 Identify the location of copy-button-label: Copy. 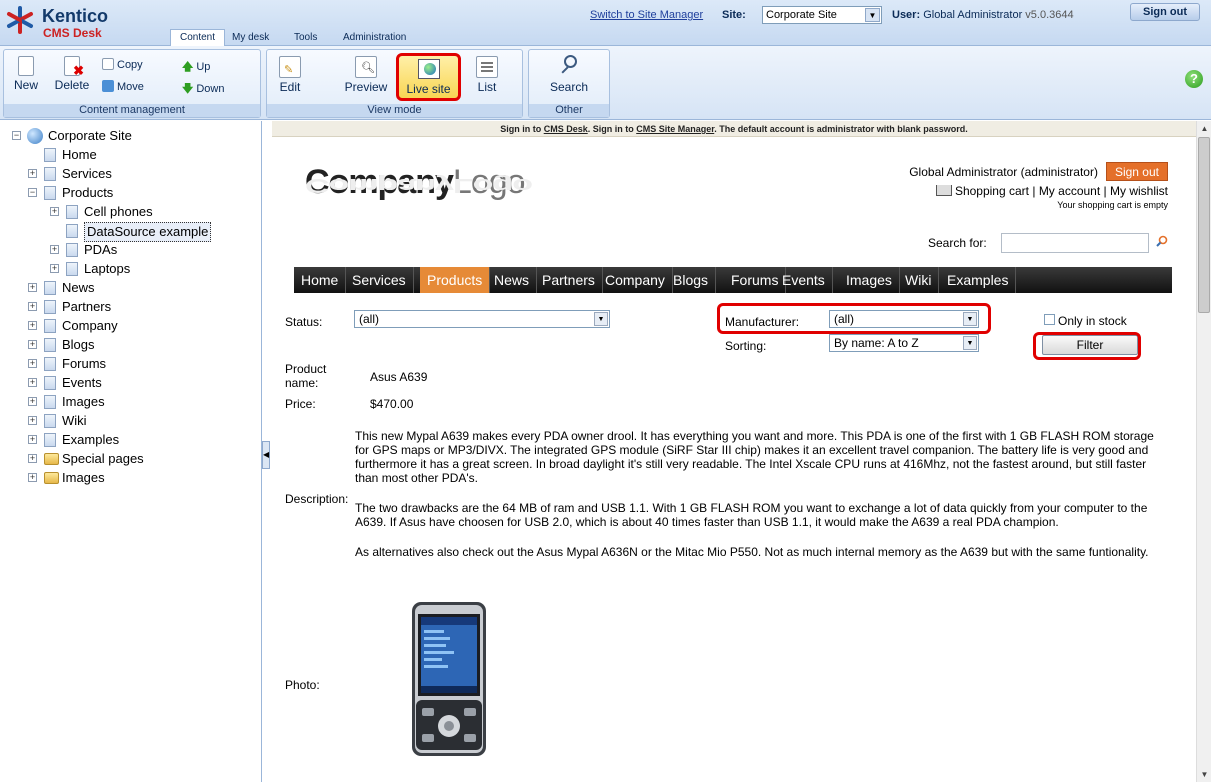
(130, 65).